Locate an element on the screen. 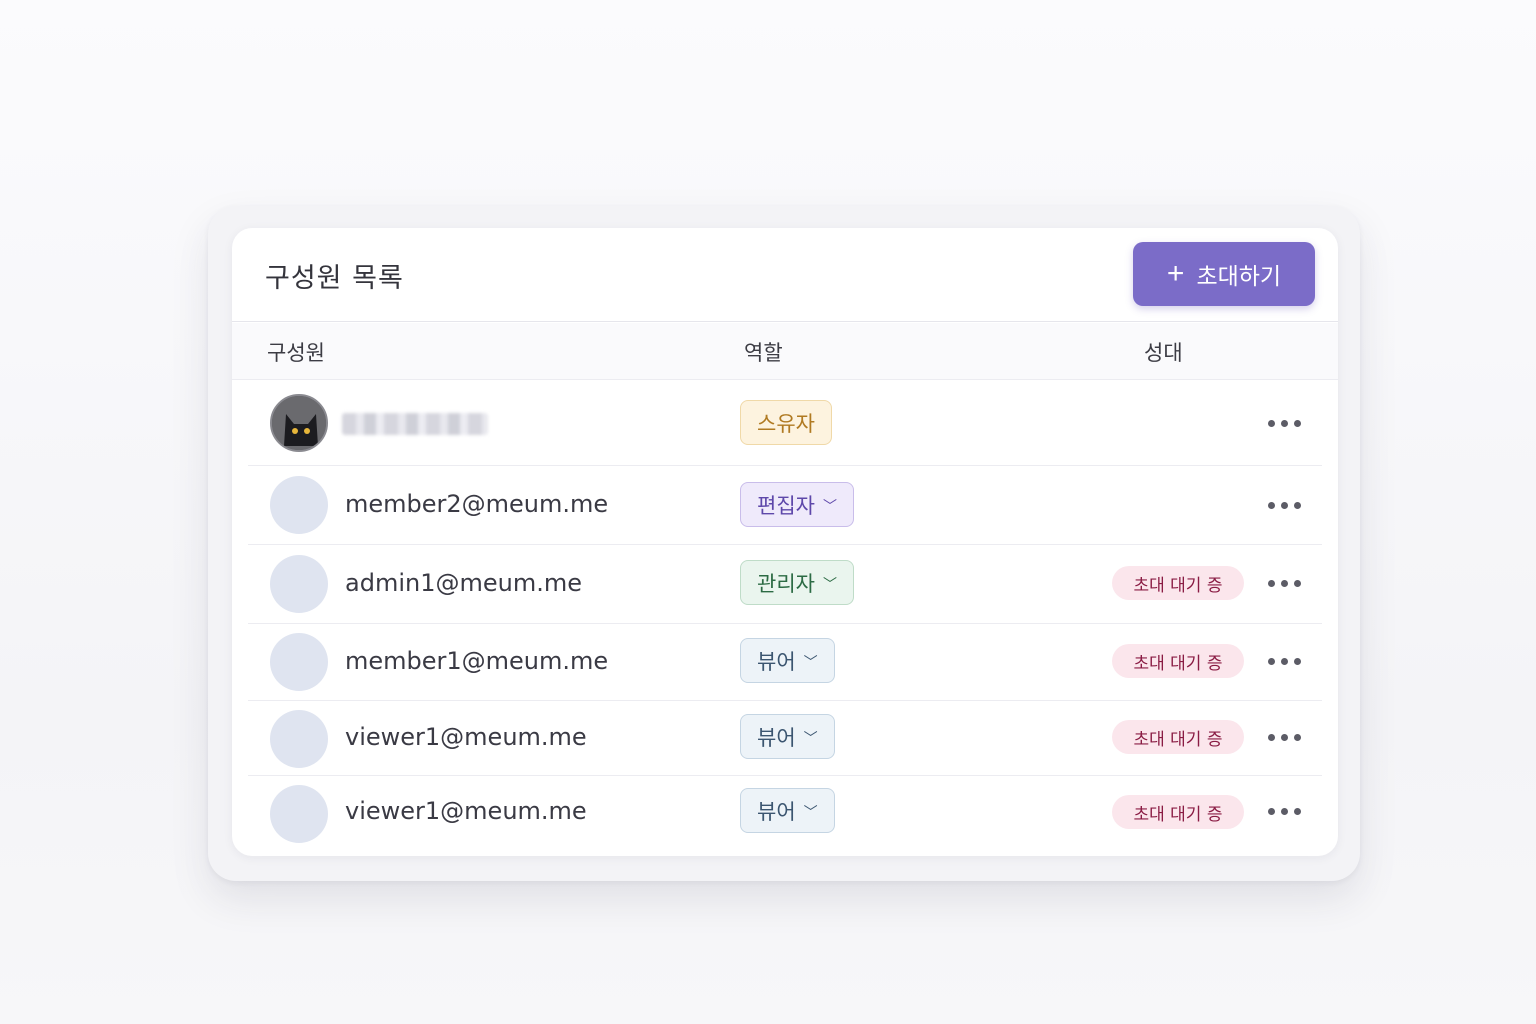 The image size is (1536, 1024). page-title: 구성원 목록 is located at coordinates (334, 278).